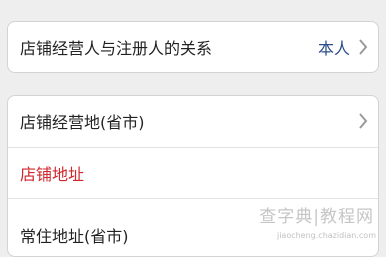  What do you see at coordinates (52, 174) in the screenshot?
I see `shop-address-label: 店铺地址` at bounding box center [52, 174].